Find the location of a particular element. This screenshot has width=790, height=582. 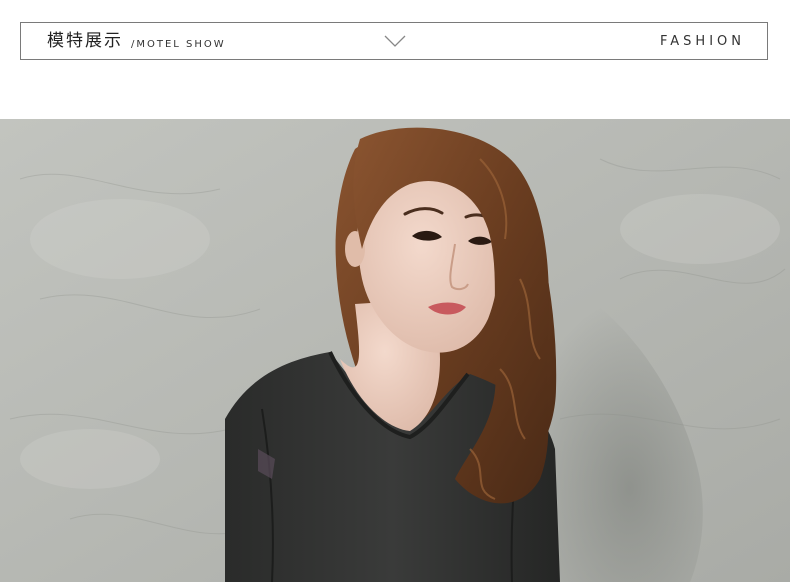

fashion-label: FASHION is located at coordinates (702, 41).